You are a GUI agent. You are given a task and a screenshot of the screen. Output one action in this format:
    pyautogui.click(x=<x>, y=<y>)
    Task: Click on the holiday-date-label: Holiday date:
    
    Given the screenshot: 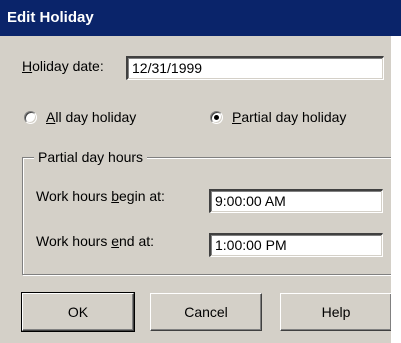 What is the action you would take?
    pyautogui.click(x=63, y=66)
    